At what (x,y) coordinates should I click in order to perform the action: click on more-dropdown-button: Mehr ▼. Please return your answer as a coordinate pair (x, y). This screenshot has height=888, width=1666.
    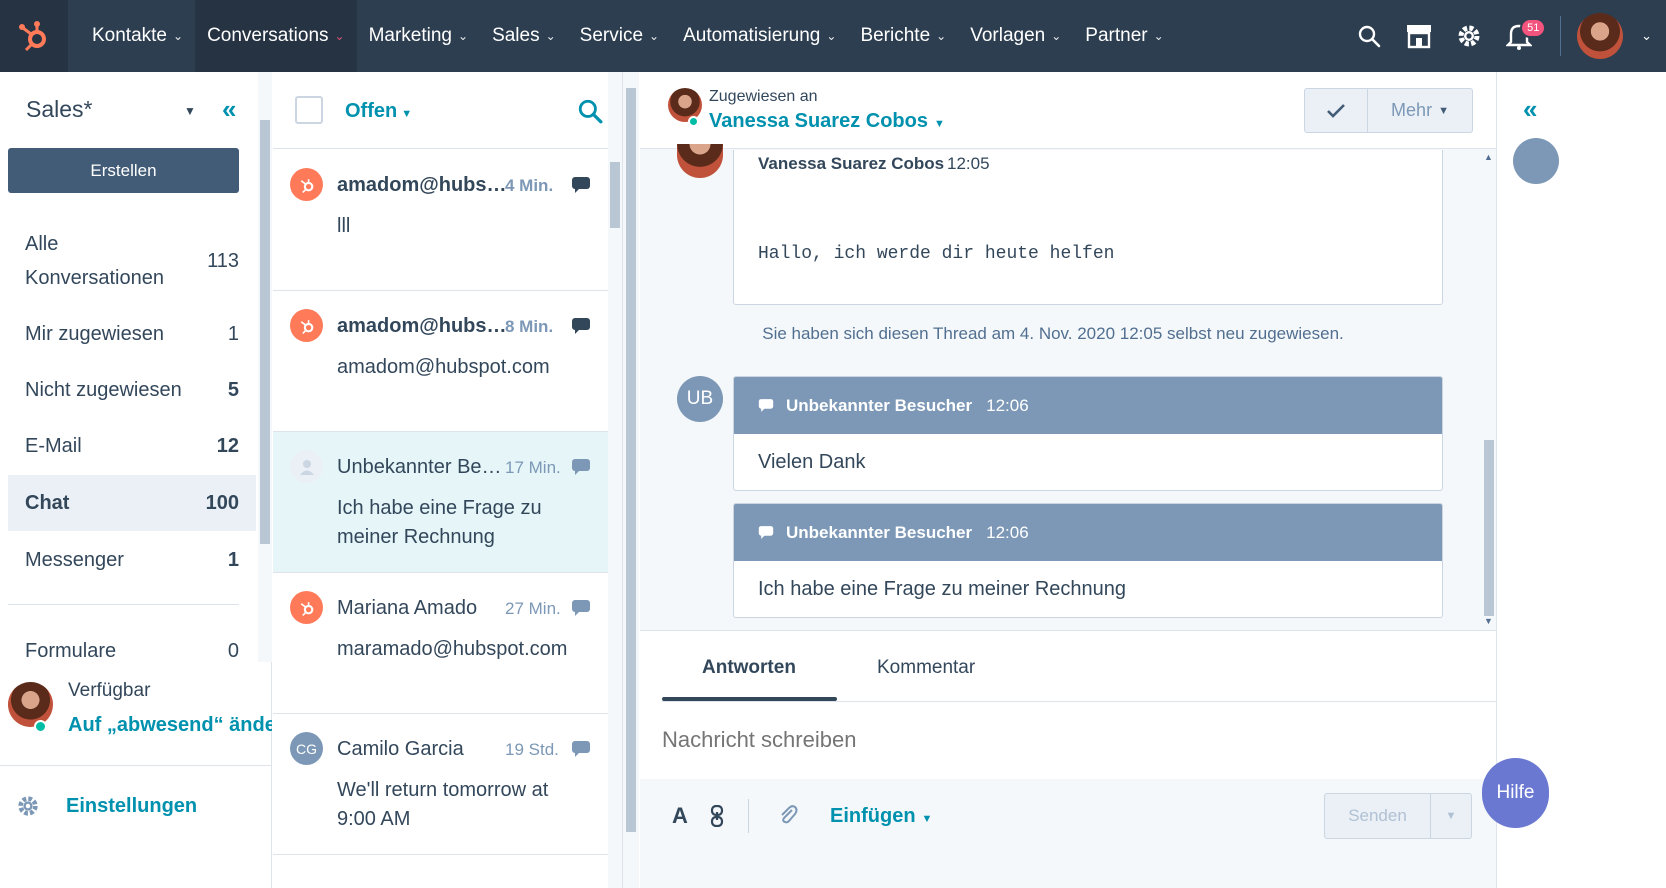
    Looking at the image, I should click on (1420, 110).